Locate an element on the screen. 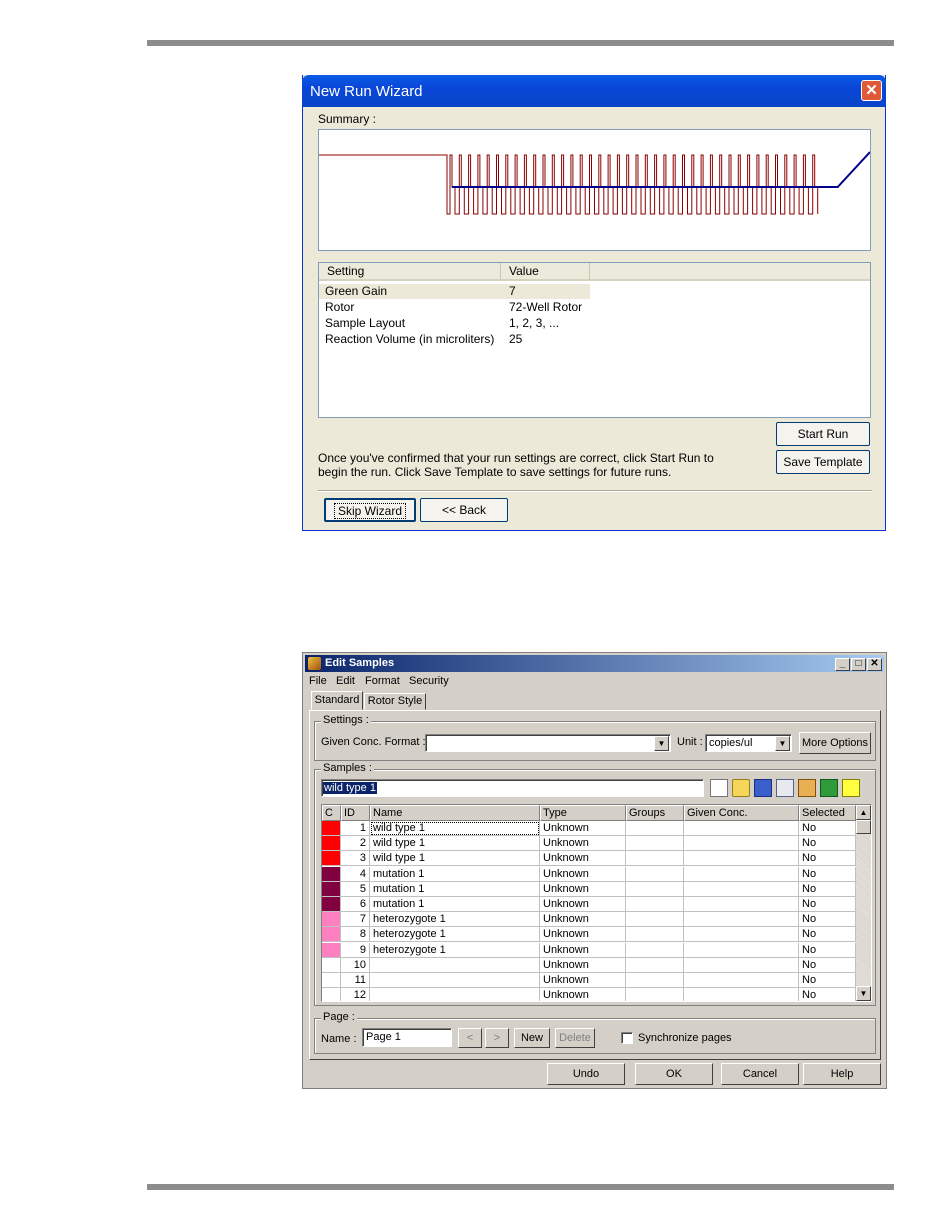 Image resolution: width=950 pixels, height=1220 pixels. tab-rotor-style: Rotor Style is located at coordinates (395, 701).